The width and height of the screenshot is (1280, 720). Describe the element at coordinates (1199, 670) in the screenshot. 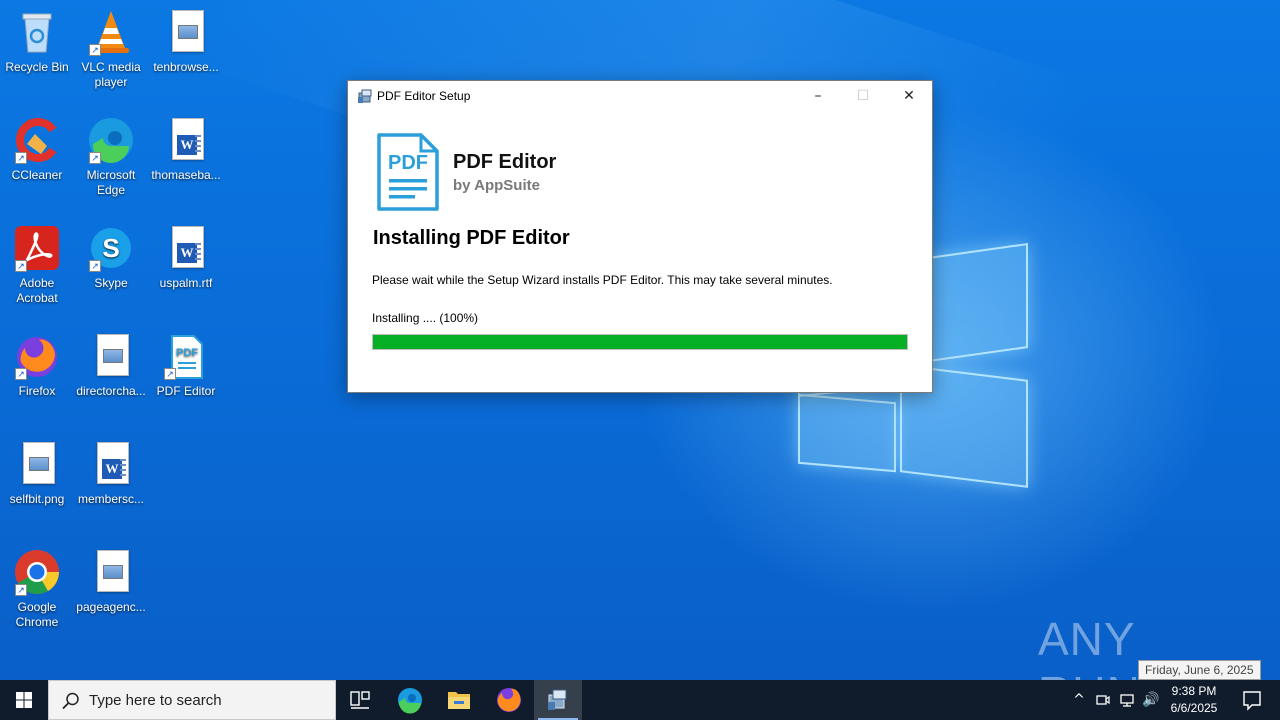

I see `date-tooltip: Friday, June 6, 2025` at that location.